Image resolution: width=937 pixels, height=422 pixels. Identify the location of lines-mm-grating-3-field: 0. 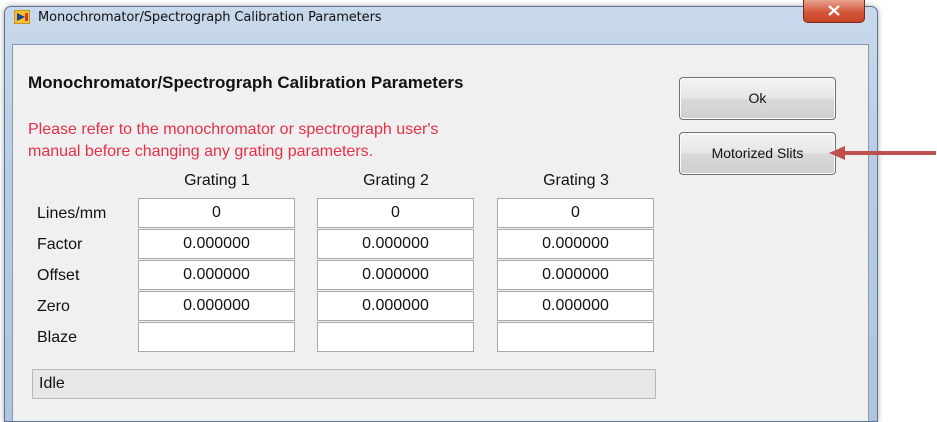
(575, 213).